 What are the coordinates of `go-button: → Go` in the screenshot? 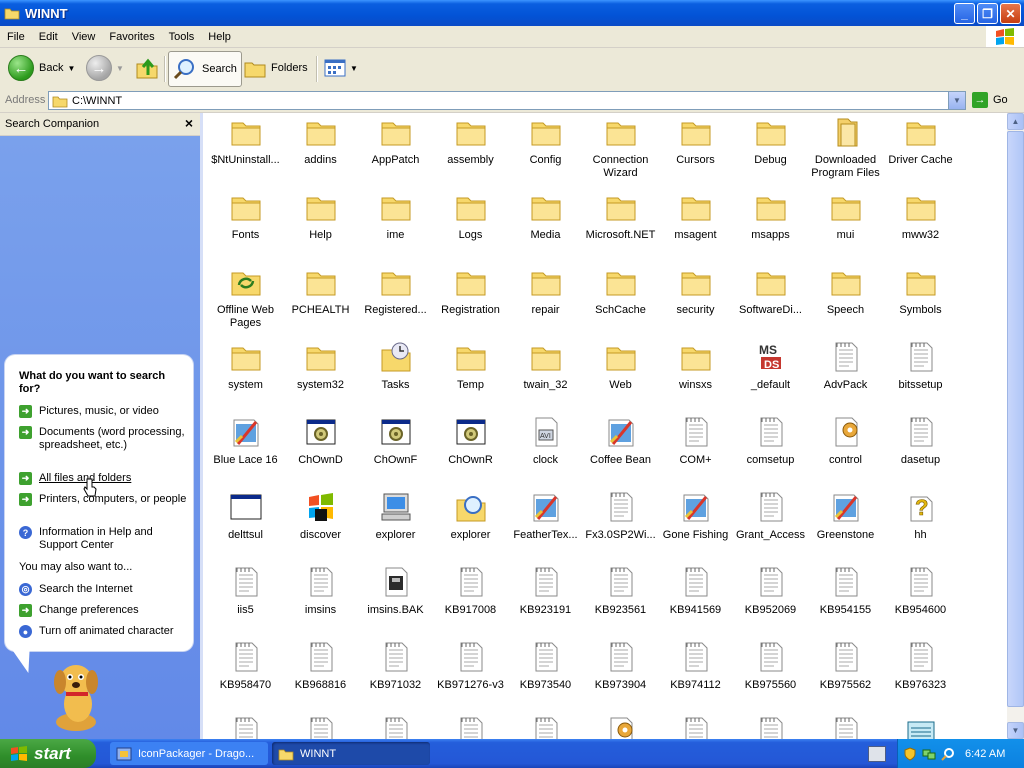 It's located at (990, 100).